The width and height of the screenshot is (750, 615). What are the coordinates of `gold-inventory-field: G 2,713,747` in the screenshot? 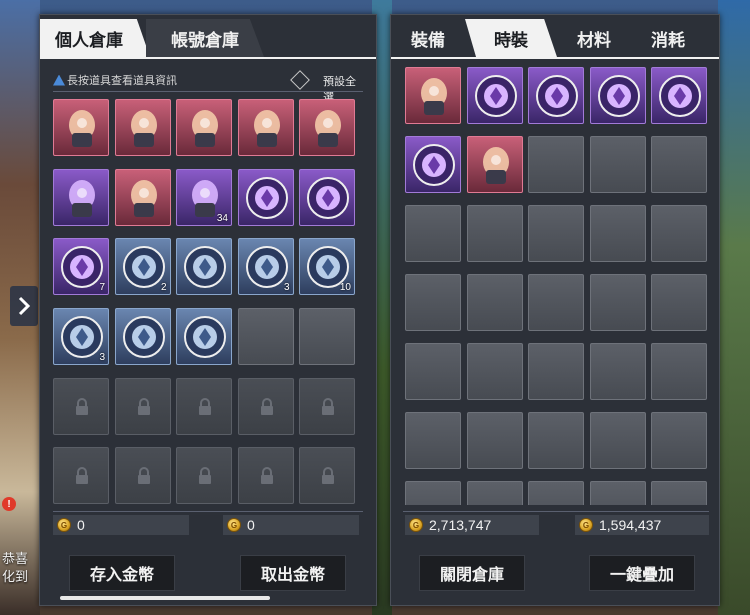 It's located at (472, 525).